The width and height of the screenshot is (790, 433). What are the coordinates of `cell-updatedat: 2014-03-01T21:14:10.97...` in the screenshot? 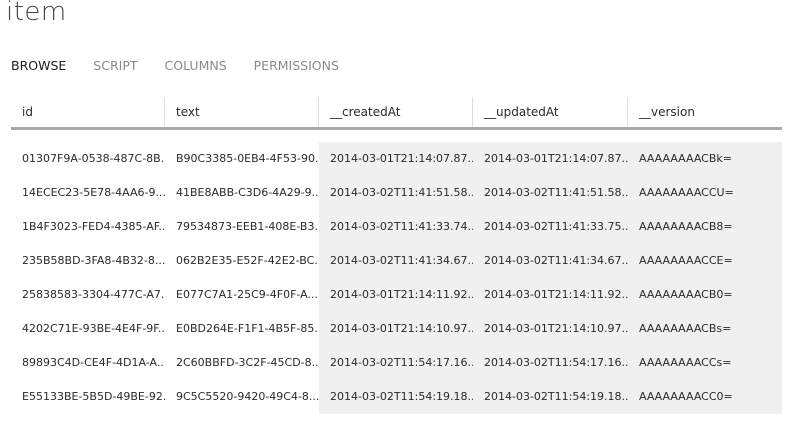 It's located at (550, 329).